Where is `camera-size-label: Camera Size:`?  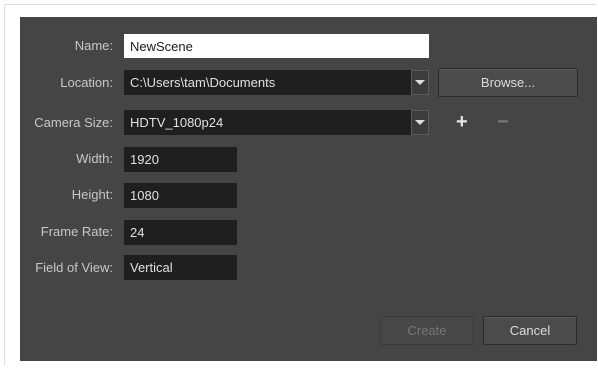
camera-size-label: Camera Size: is located at coordinates (73, 122).